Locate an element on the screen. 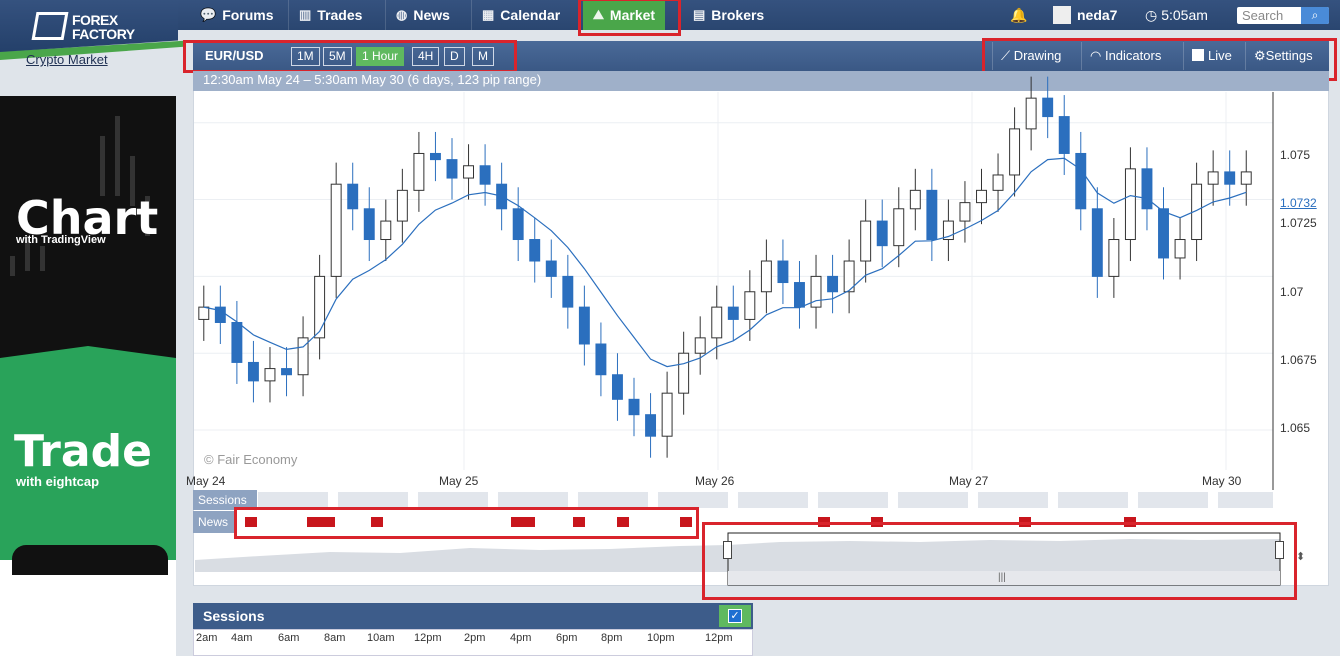 The image size is (1340, 656). x-tick-may30: May 30 is located at coordinates (1222, 481).